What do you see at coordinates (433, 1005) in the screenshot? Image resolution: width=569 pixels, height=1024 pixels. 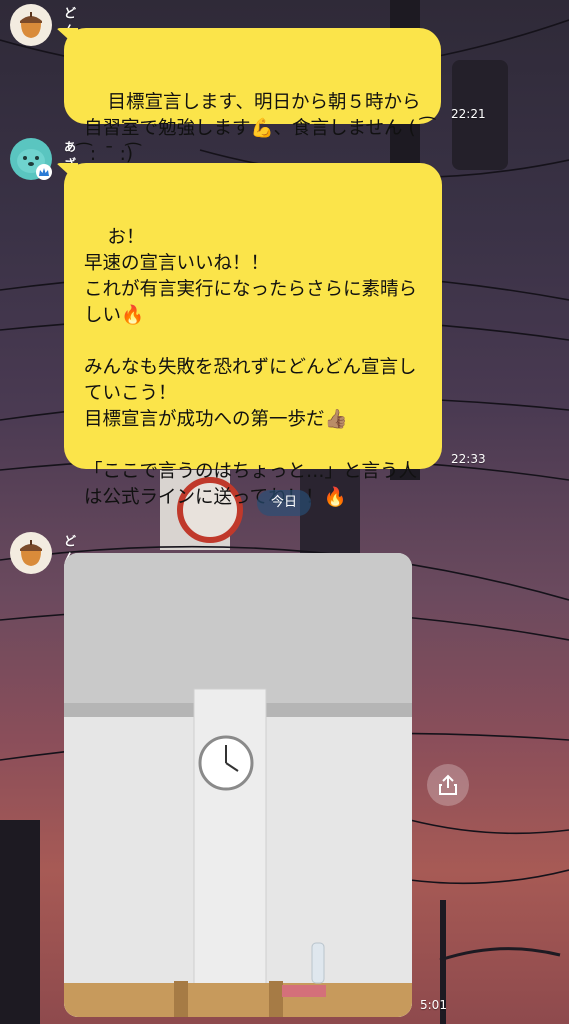 I see `message-time: 5:01` at bounding box center [433, 1005].